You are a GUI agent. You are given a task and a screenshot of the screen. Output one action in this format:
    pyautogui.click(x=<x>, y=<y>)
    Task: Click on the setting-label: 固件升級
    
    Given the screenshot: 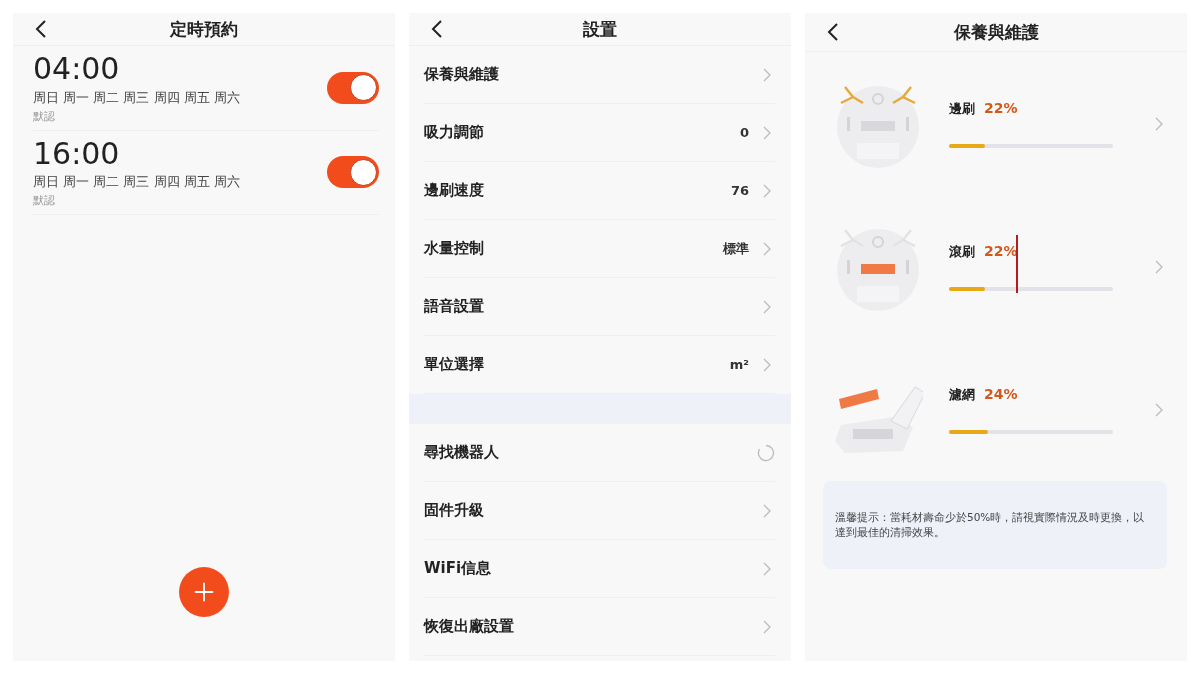 What is the action you would take?
    pyautogui.click(x=454, y=510)
    